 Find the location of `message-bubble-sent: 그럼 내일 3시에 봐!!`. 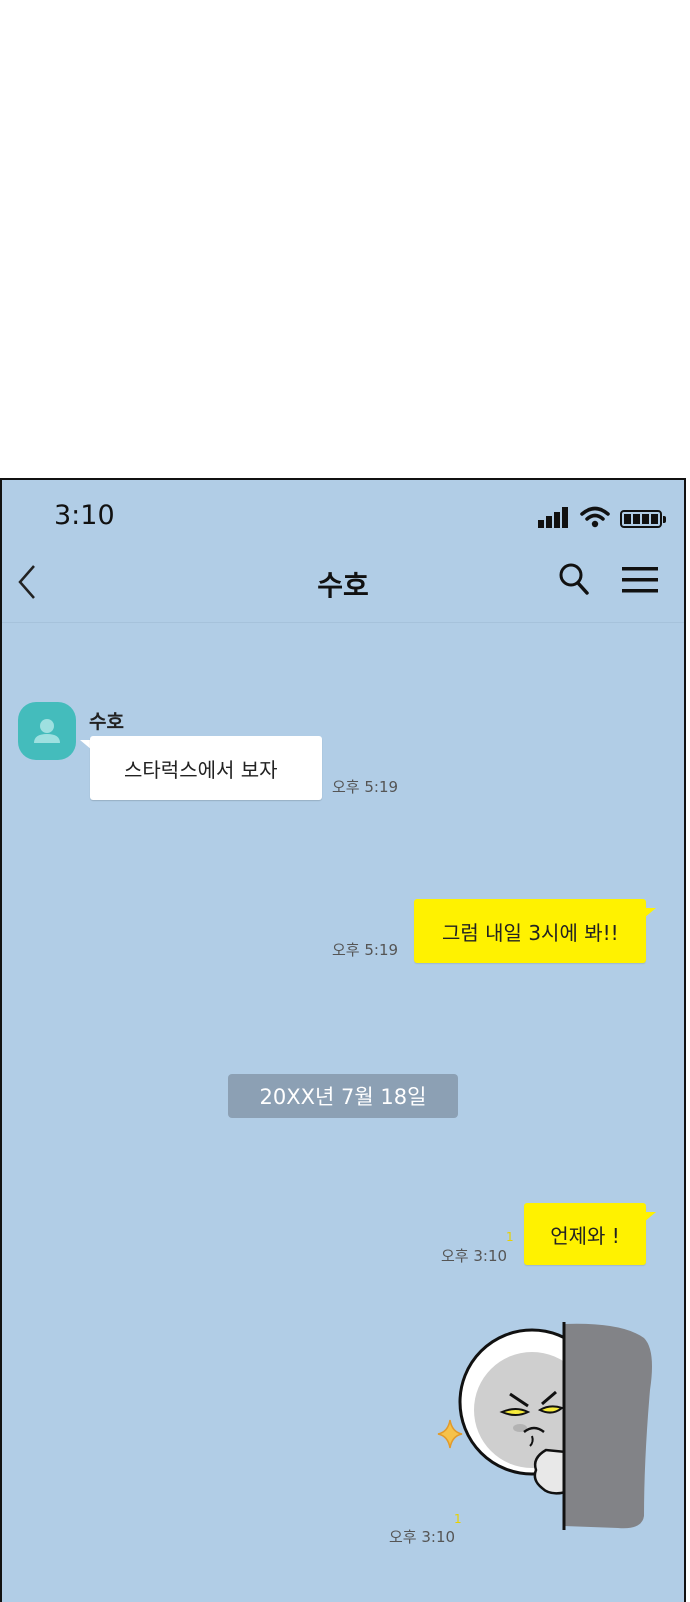

message-bubble-sent: 그럼 내일 3시에 봐!! is located at coordinates (530, 931).